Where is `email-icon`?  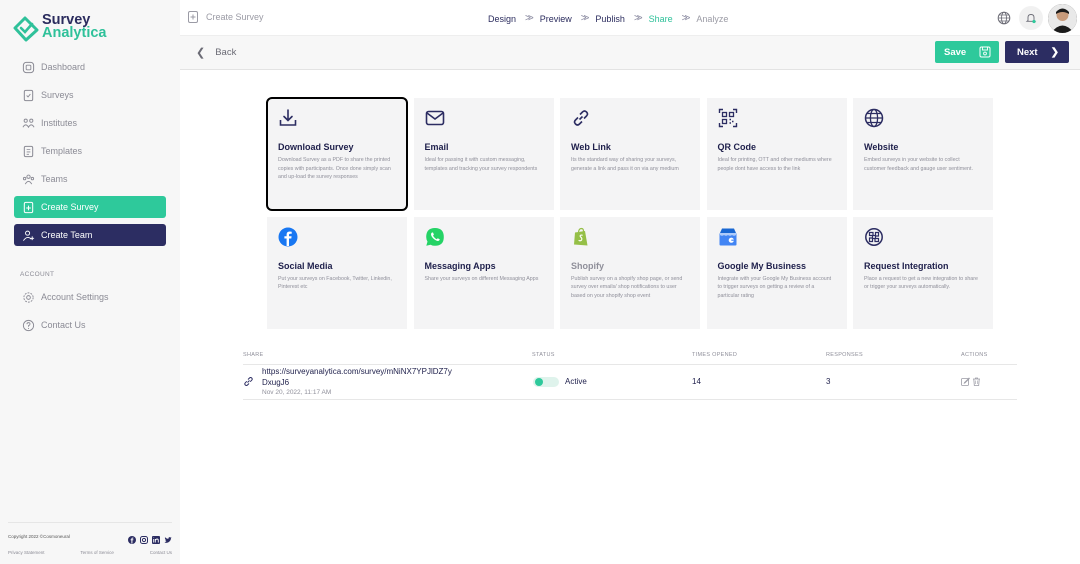
email-icon is located at coordinates (434, 118).